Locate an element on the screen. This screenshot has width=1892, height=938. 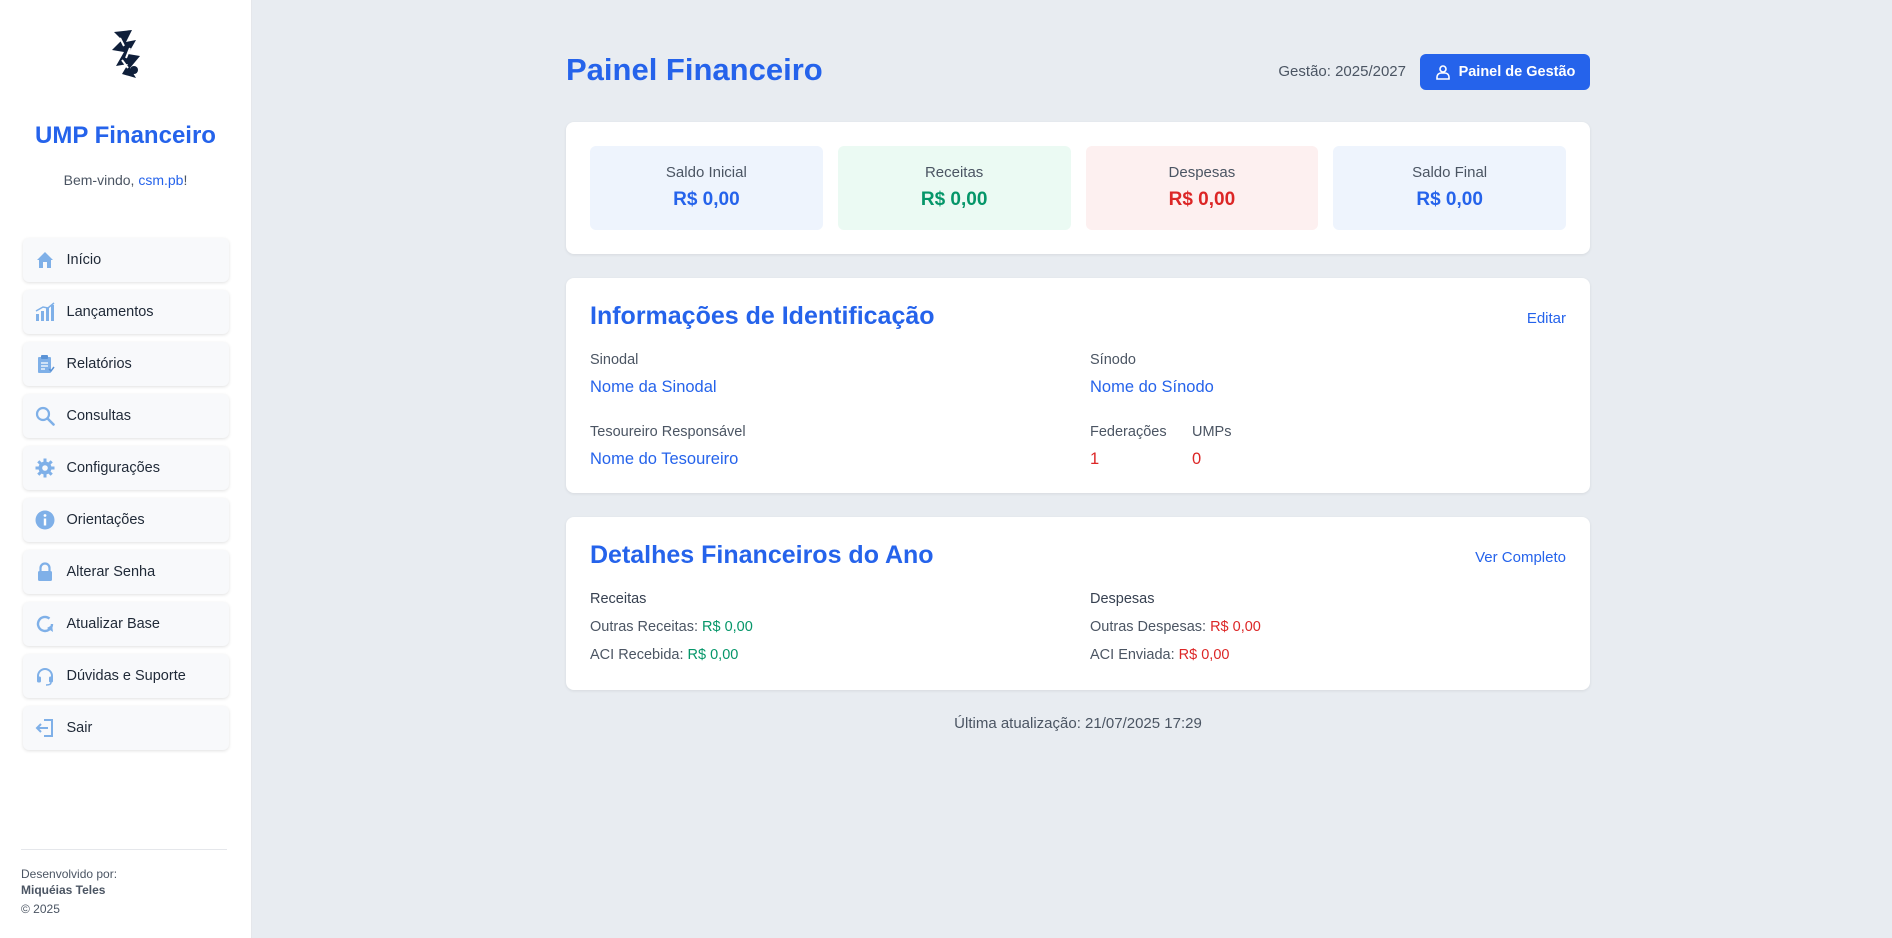
sinodo-field: Sínodo Nome do Sínodo is located at coordinates (1152, 374).